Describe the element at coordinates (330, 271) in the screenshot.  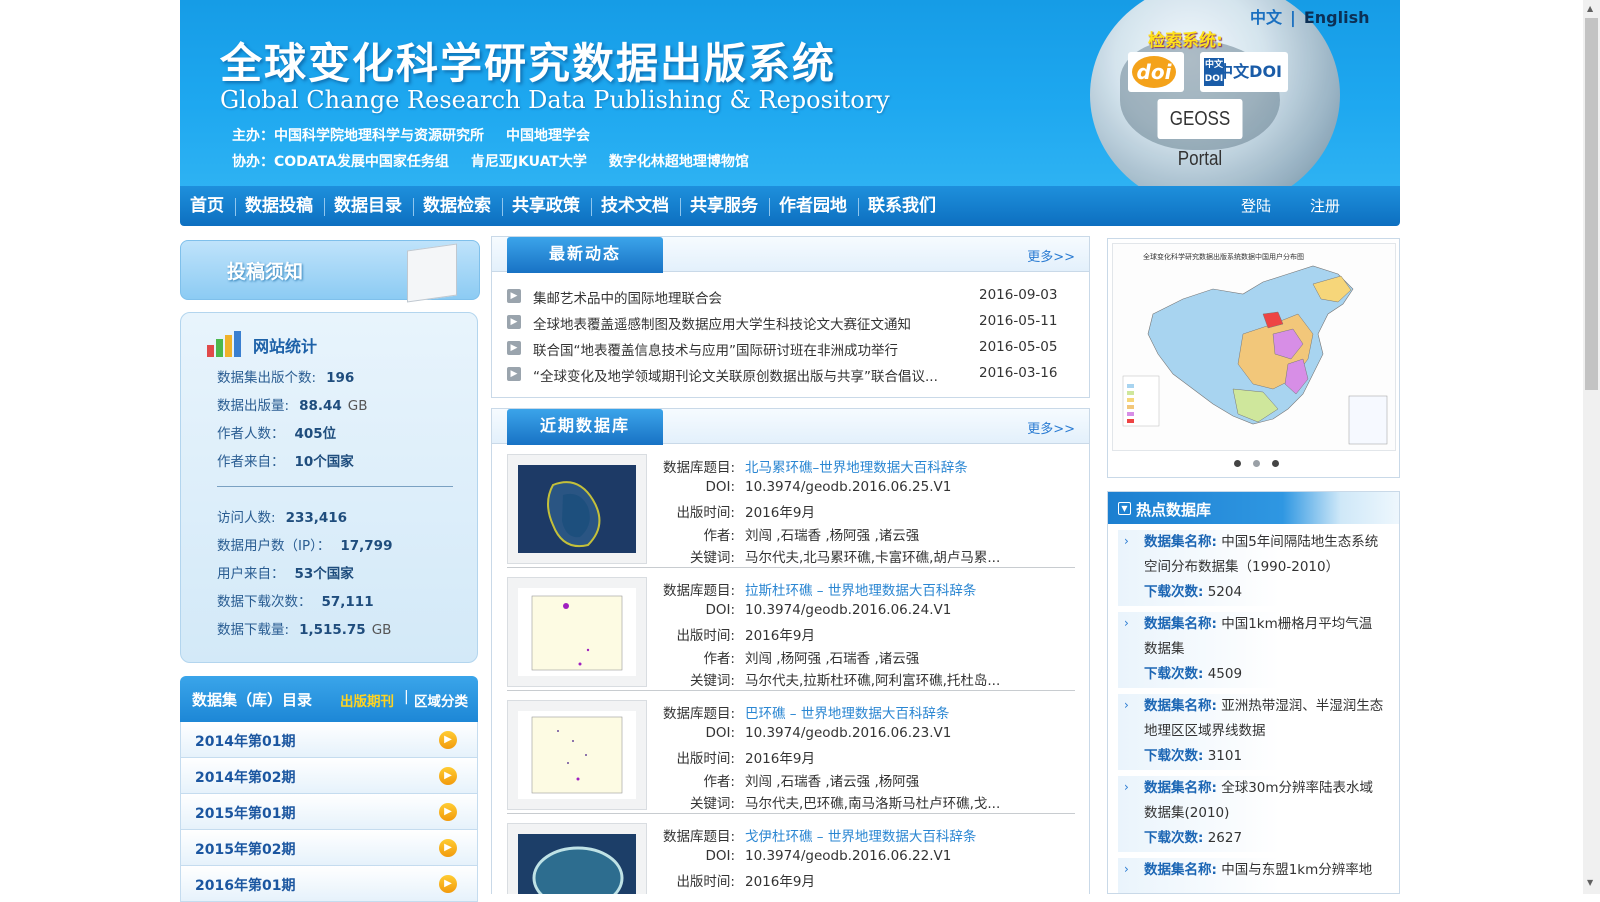
I see `submission-guide-banner: 投稿须知` at that location.